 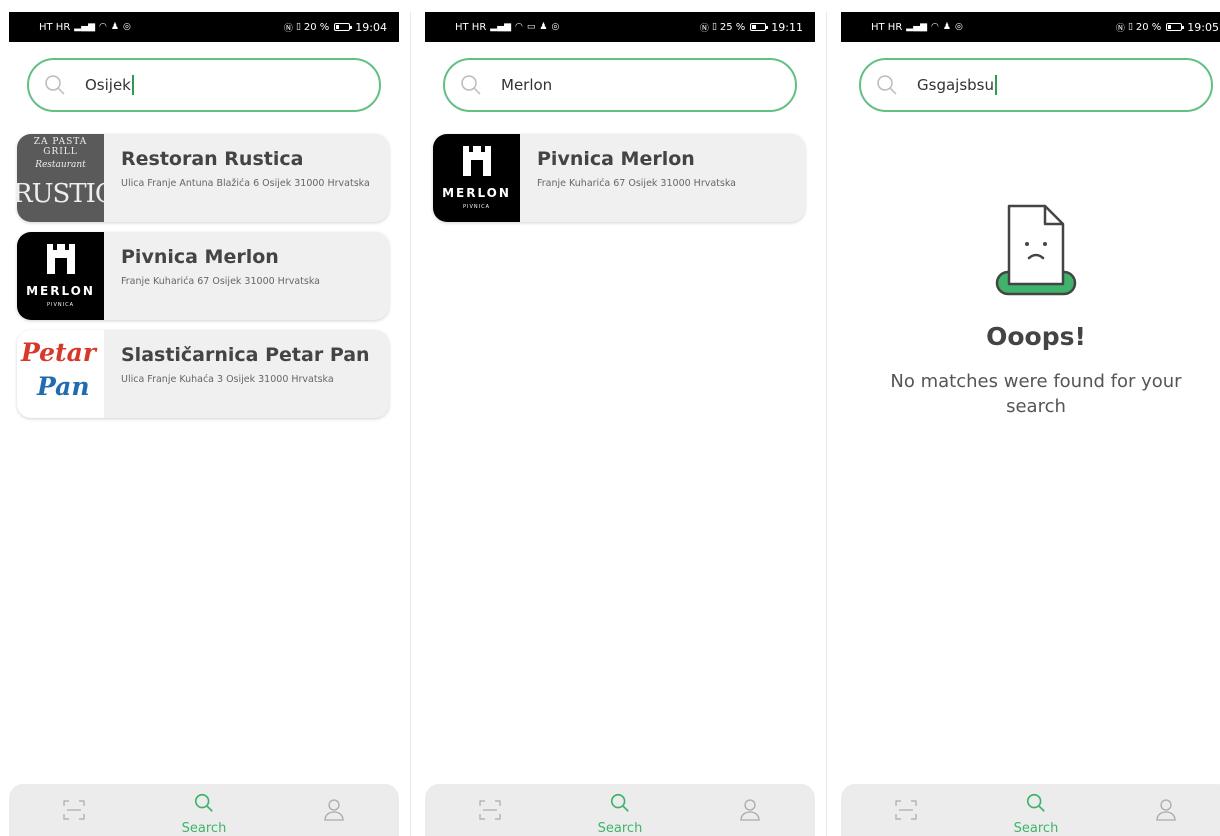 What do you see at coordinates (58, 352) in the screenshot?
I see `logo-text: Petar` at bounding box center [58, 352].